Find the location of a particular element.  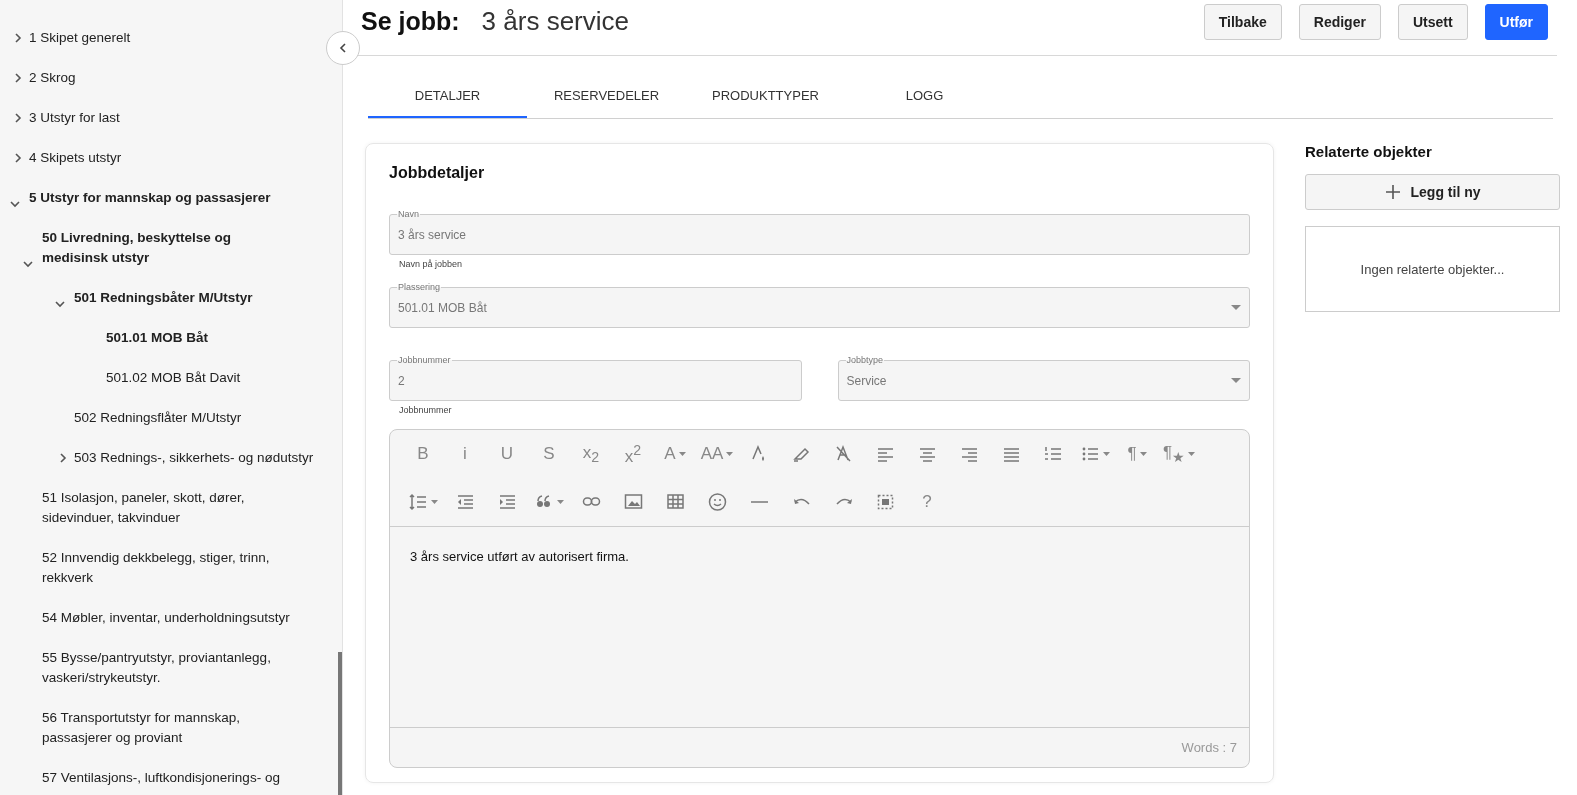

section-title: Relaterte objekter is located at coordinates (1369, 151).